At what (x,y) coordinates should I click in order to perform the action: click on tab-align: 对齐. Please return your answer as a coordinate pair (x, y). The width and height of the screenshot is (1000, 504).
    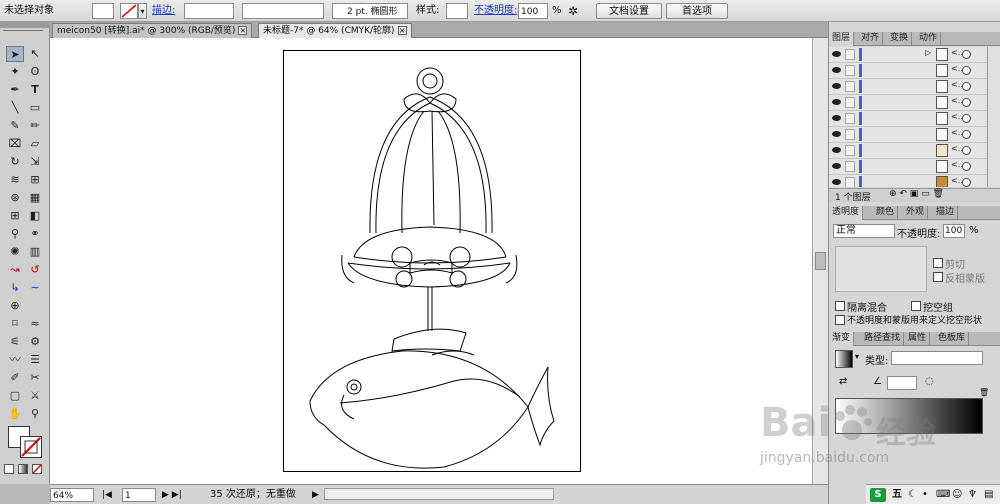
    Looking at the image, I should click on (871, 39).